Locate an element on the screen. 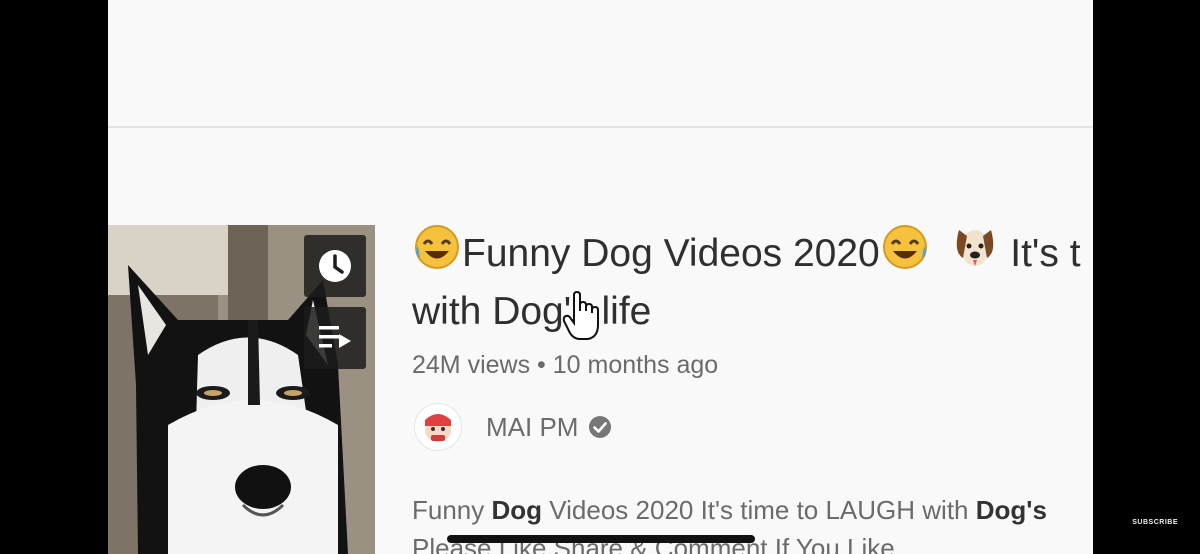  upload-age: 10 months ago is located at coordinates (635, 365).